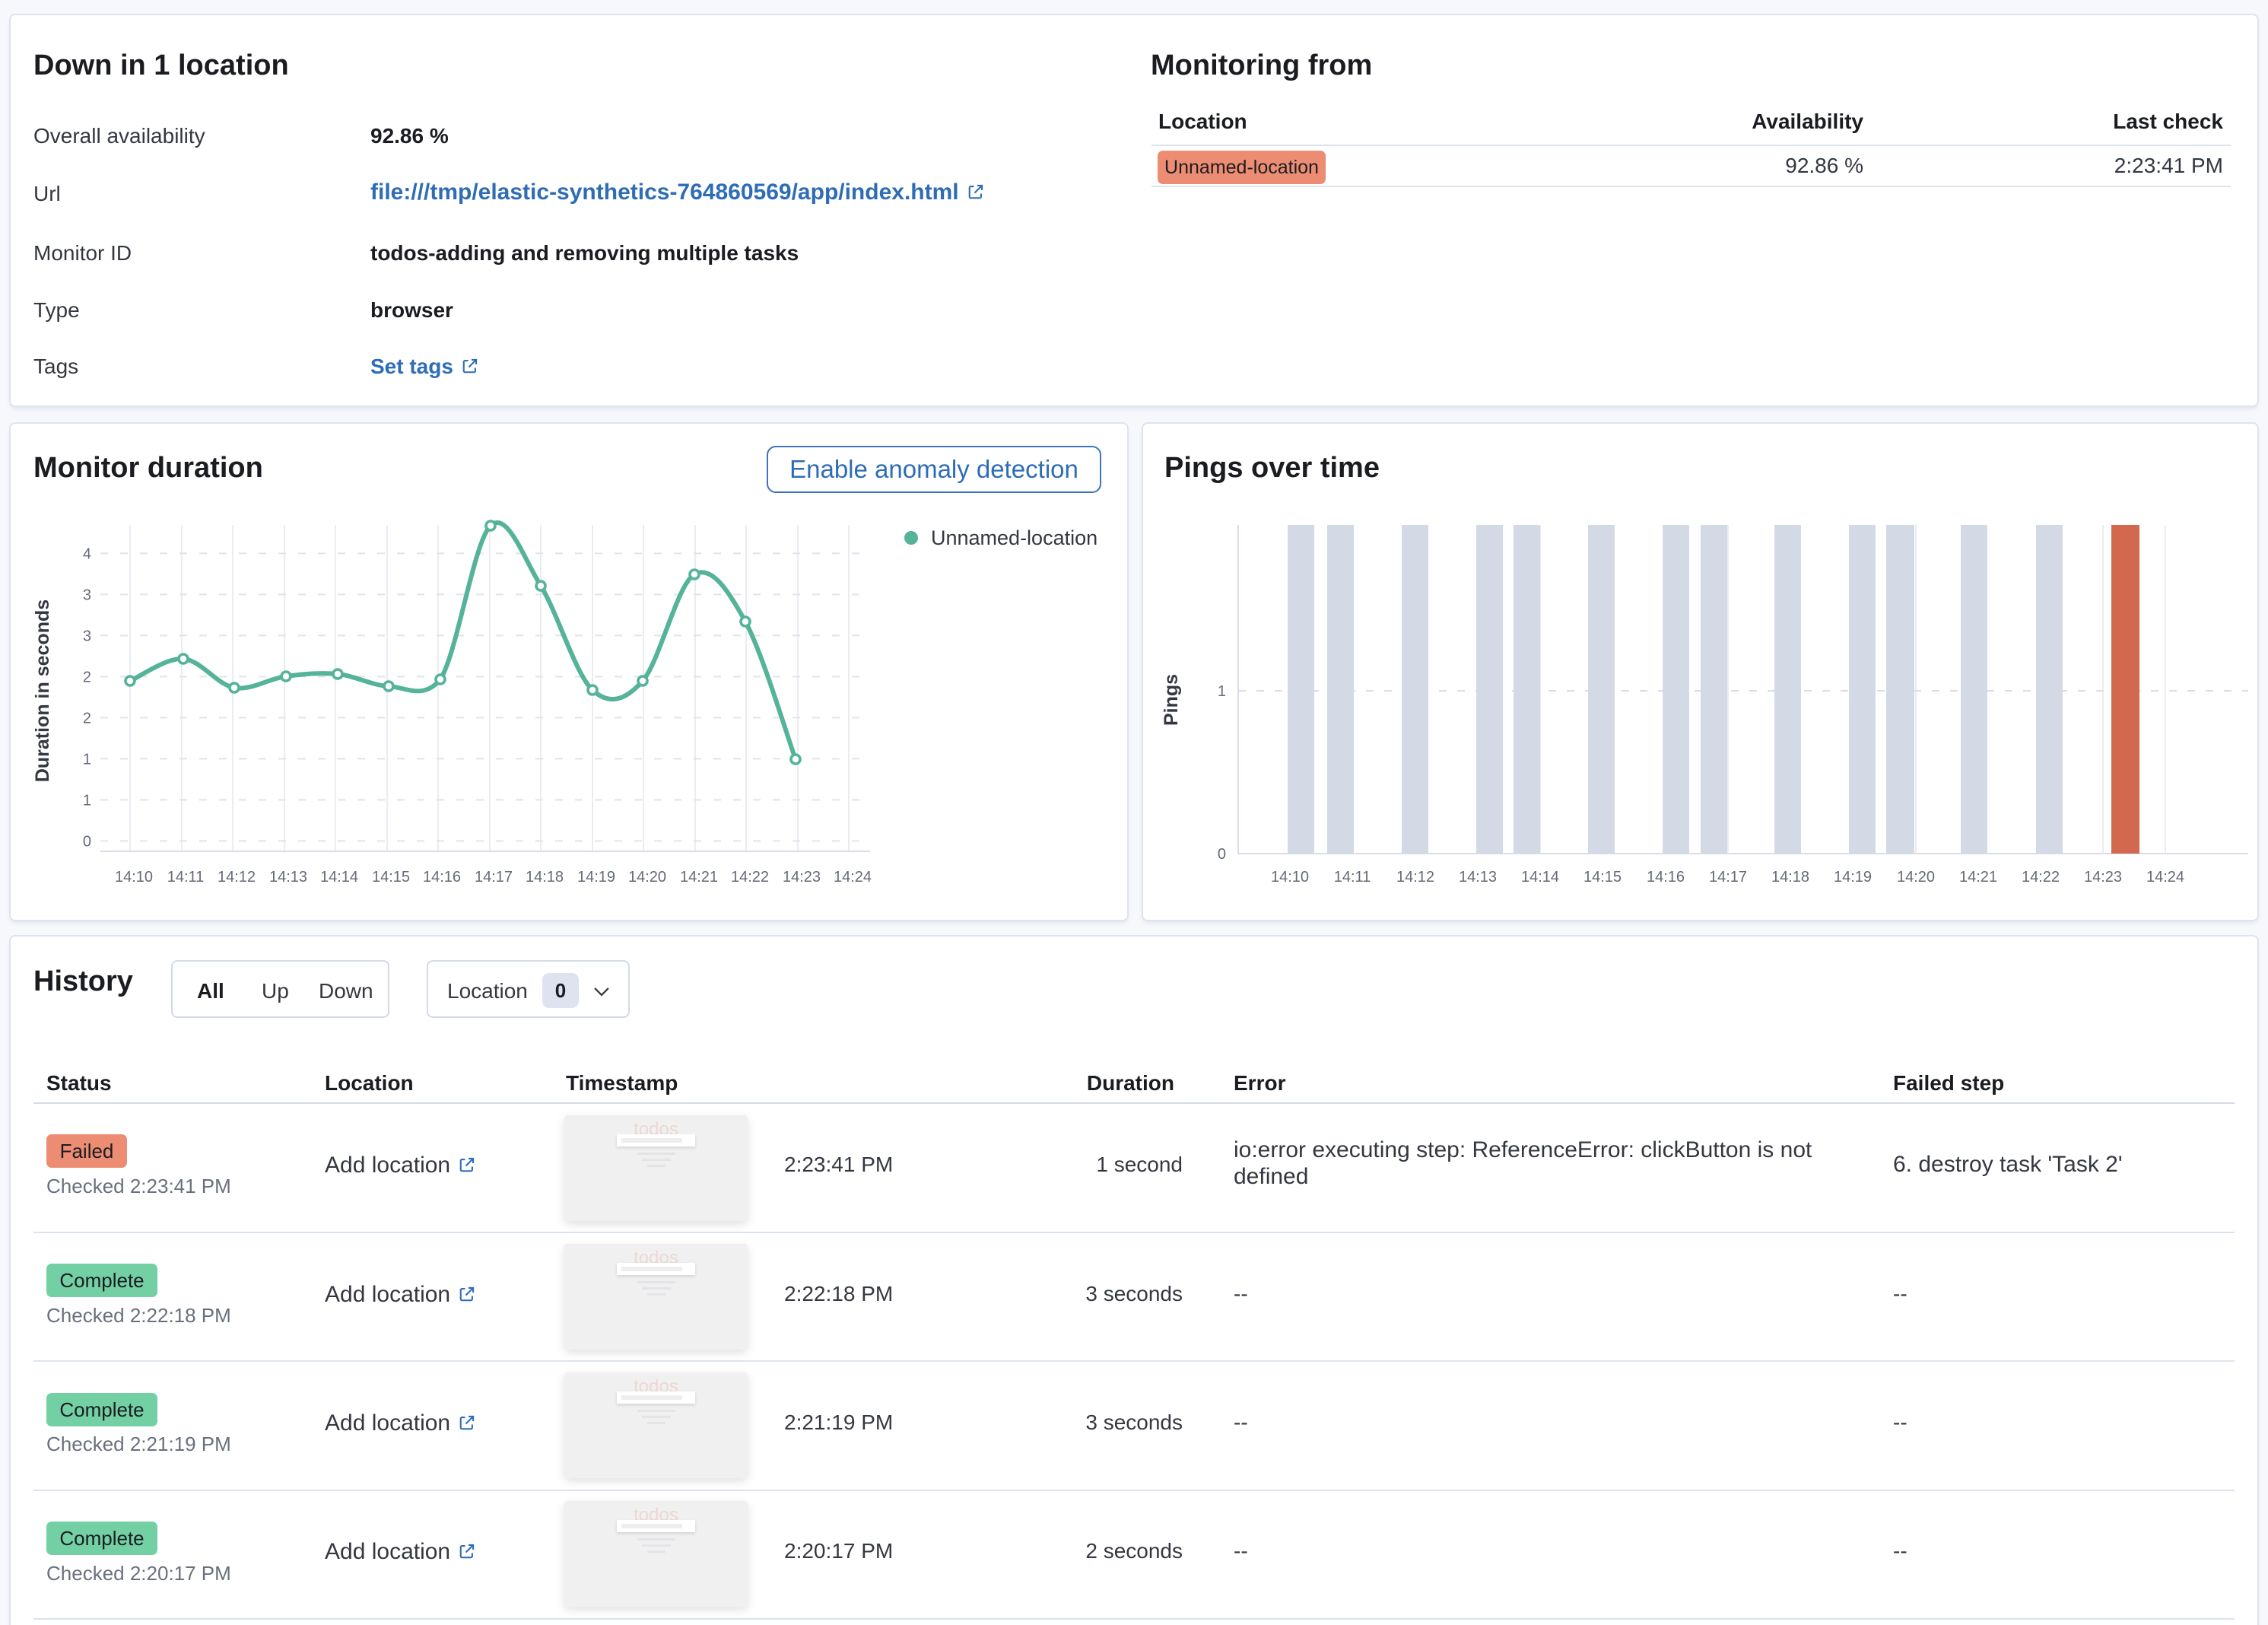  Describe the element at coordinates (1014, 537) in the screenshot. I see `svg-text: Unnamed-location` at that location.